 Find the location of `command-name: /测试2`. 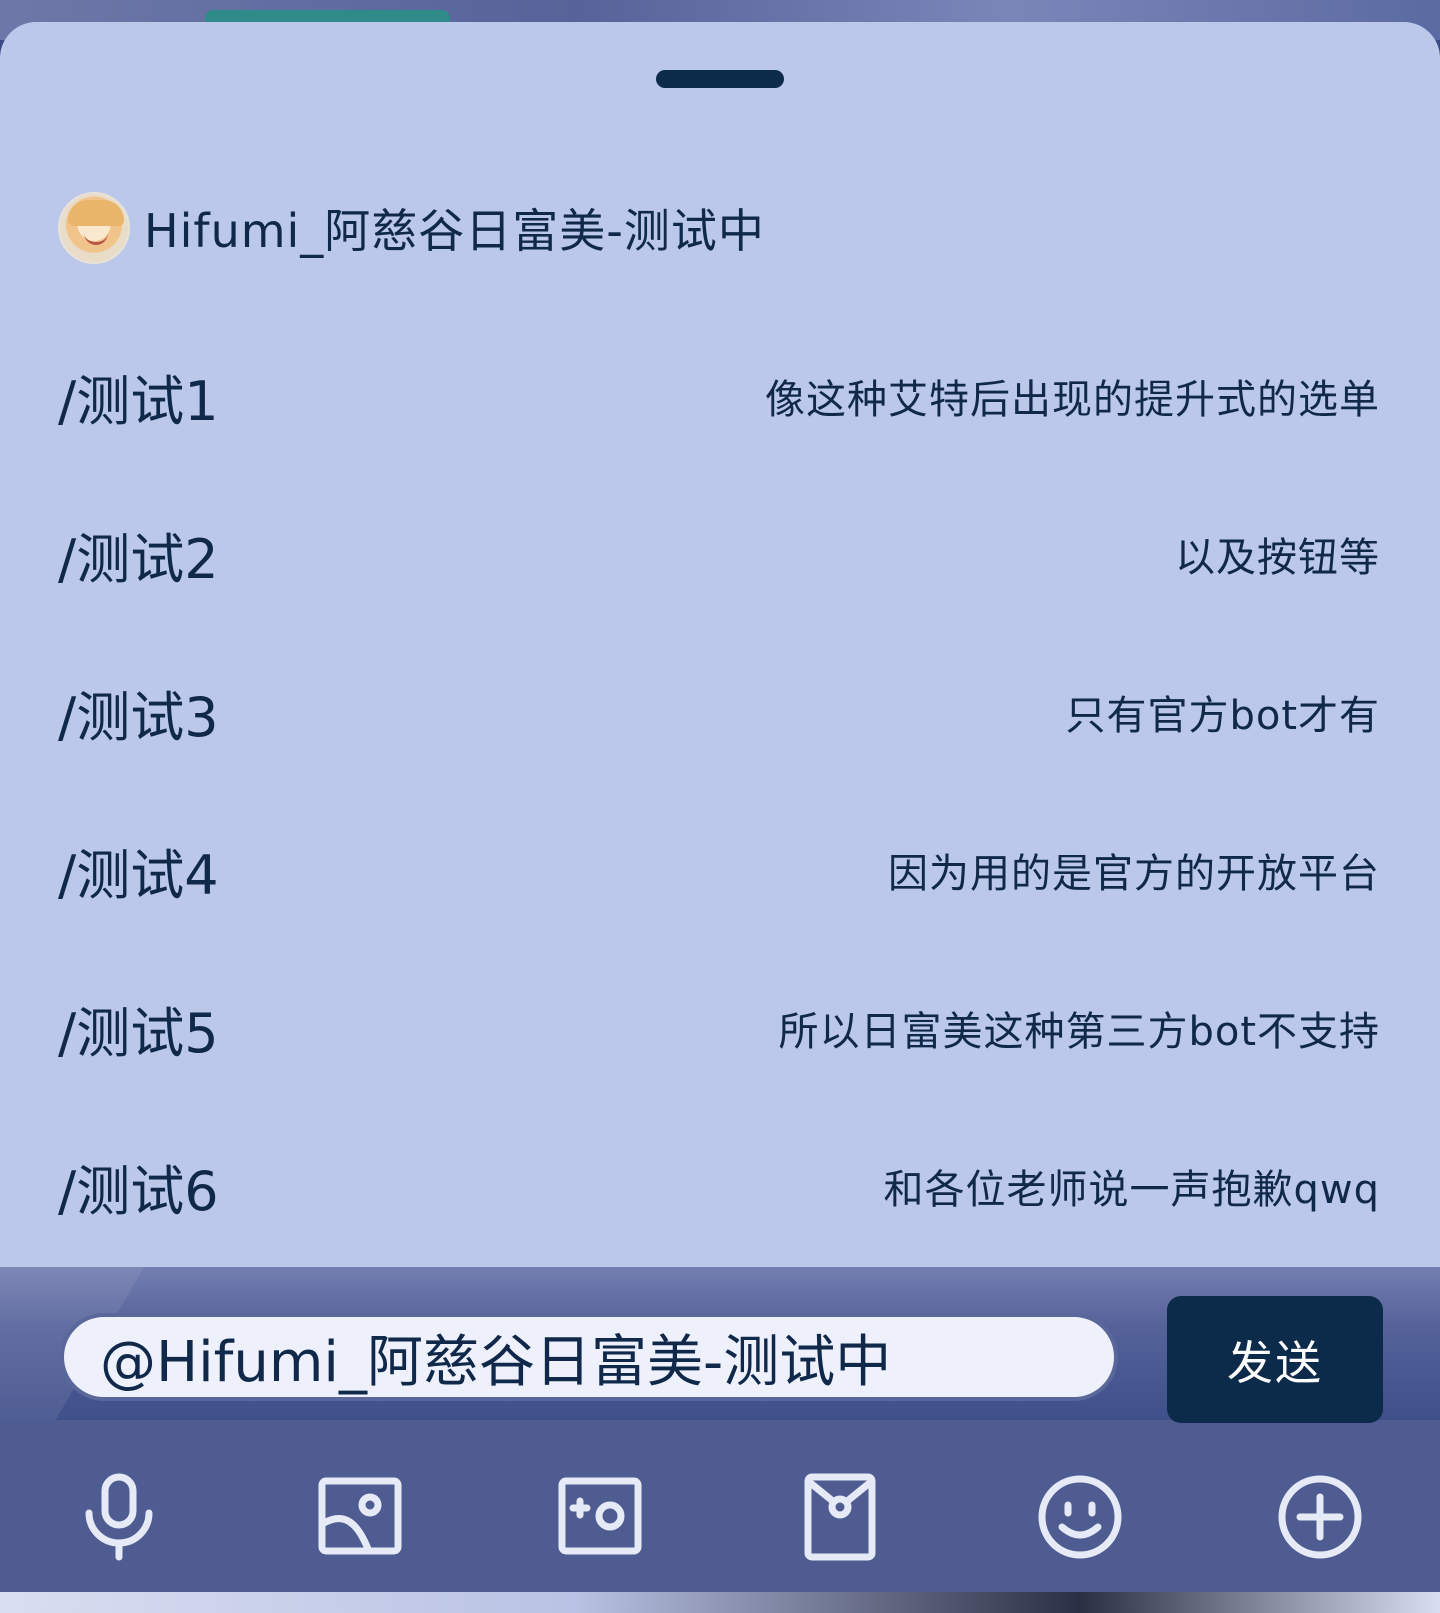

command-name: /测试2 is located at coordinates (138, 559).